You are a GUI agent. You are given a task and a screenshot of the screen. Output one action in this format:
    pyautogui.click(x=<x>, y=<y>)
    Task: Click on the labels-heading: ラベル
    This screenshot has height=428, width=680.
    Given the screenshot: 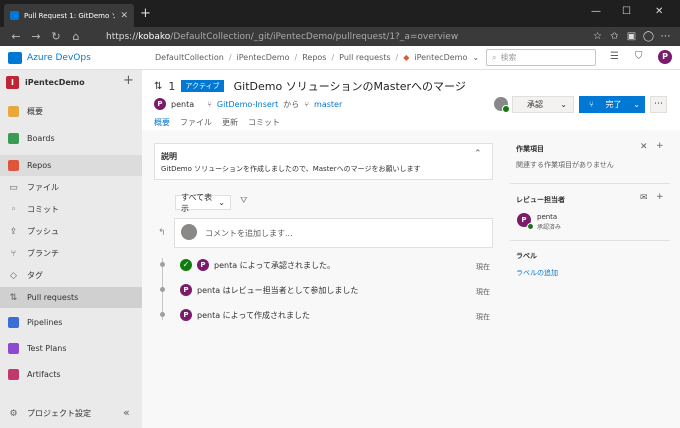 What is the action you would take?
    pyautogui.click(x=526, y=256)
    